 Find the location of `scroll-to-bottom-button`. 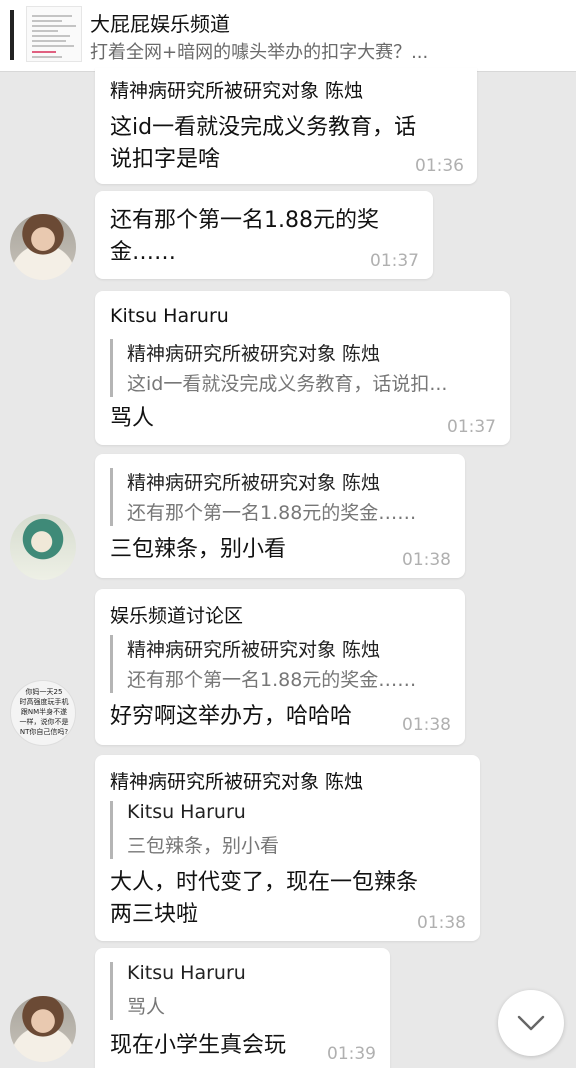

scroll-to-bottom-button is located at coordinates (531, 1023).